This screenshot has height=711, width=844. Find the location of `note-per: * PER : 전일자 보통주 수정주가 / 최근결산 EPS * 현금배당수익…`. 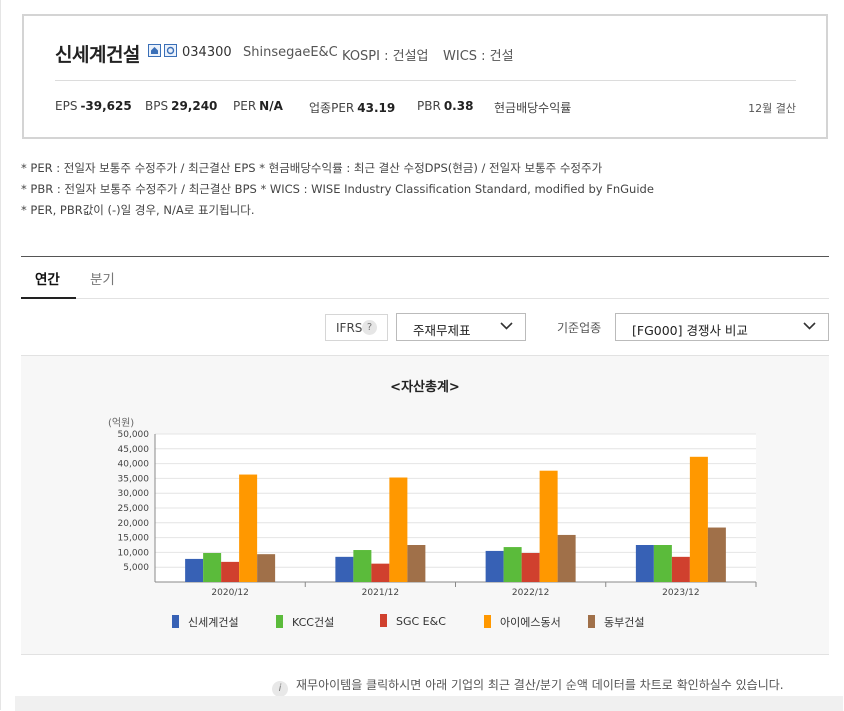

note-per: * PER : 전일자 보통주 수정주가 / 최근결산 EPS * 현금배당수익… is located at coordinates (312, 168).